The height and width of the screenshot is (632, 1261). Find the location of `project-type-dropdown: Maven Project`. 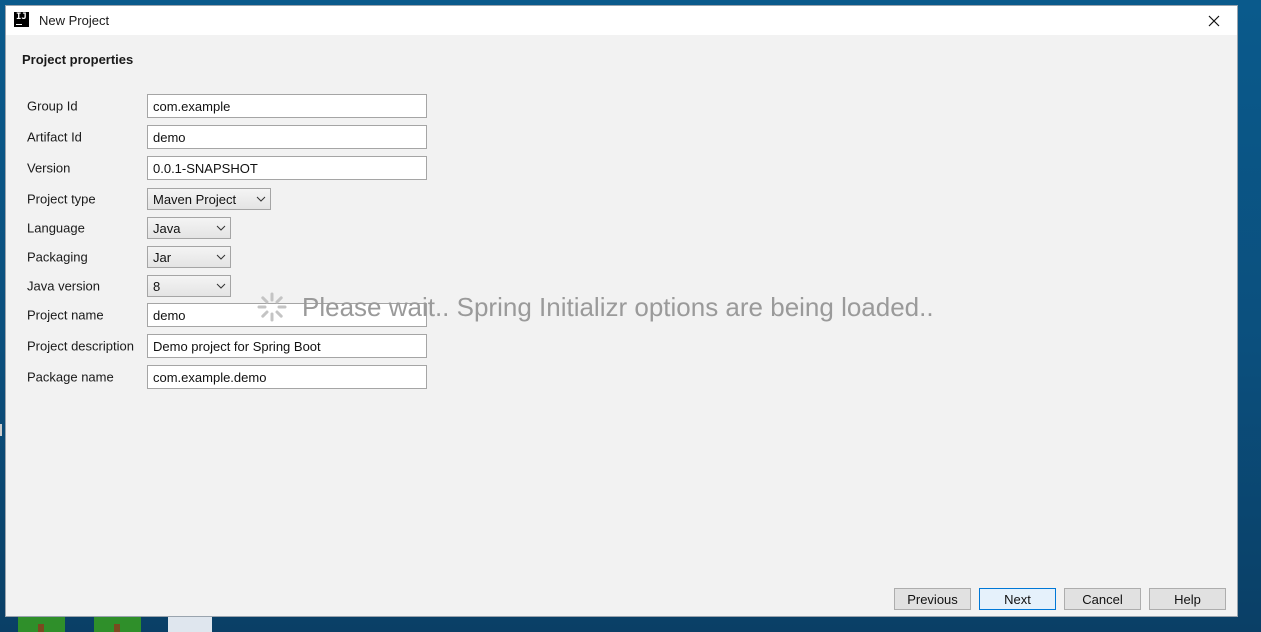

project-type-dropdown: Maven Project is located at coordinates (209, 199).